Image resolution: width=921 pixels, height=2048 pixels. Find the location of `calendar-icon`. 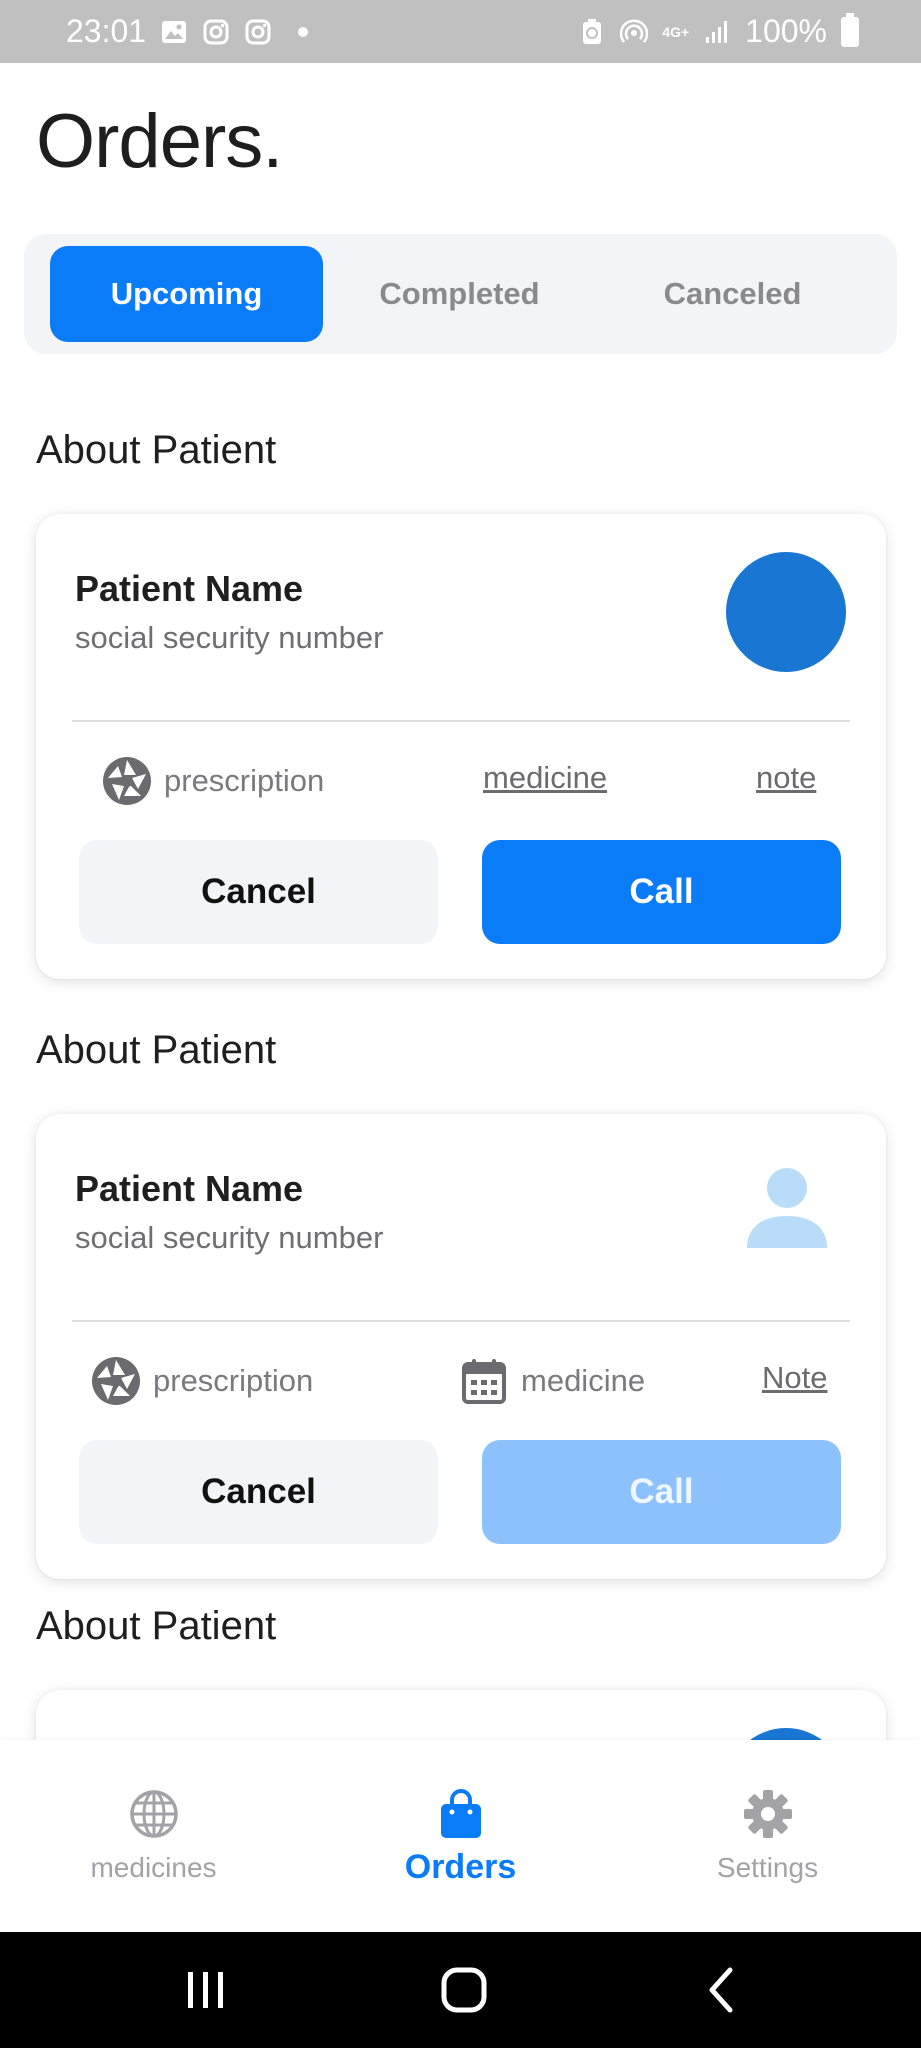

calendar-icon is located at coordinates (484, 1381).